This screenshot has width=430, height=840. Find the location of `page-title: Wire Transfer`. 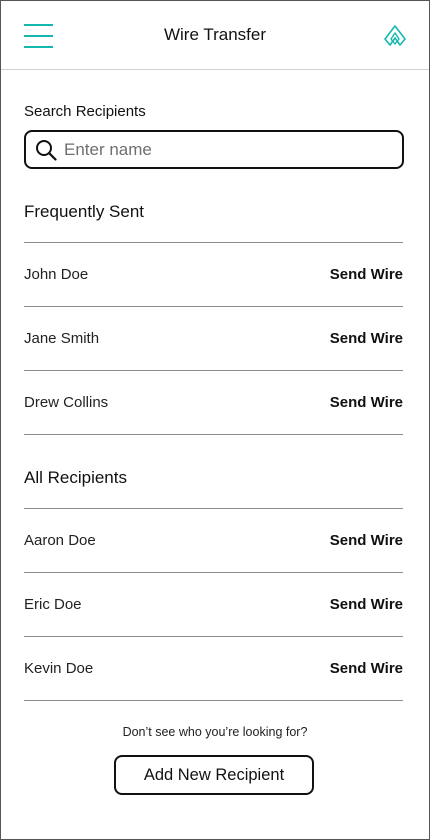

page-title: Wire Transfer is located at coordinates (215, 34).